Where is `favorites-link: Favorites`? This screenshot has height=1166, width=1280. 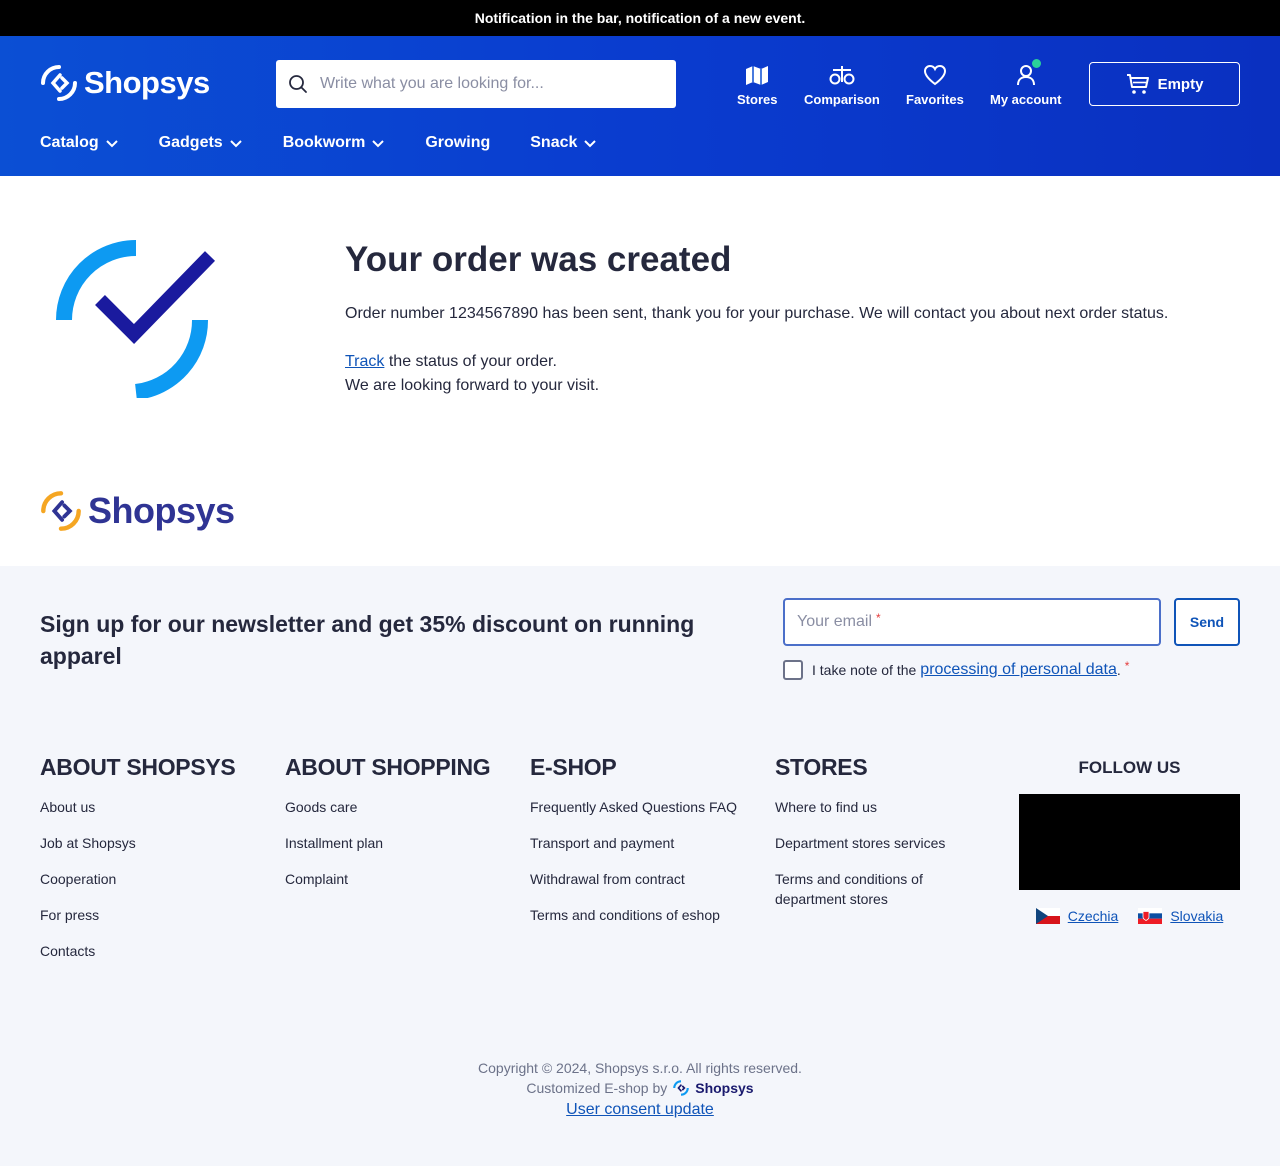 favorites-link: Favorites is located at coordinates (935, 85).